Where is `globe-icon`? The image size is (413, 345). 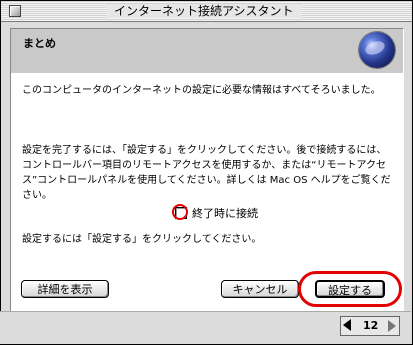
globe-icon is located at coordinates (377, 50).